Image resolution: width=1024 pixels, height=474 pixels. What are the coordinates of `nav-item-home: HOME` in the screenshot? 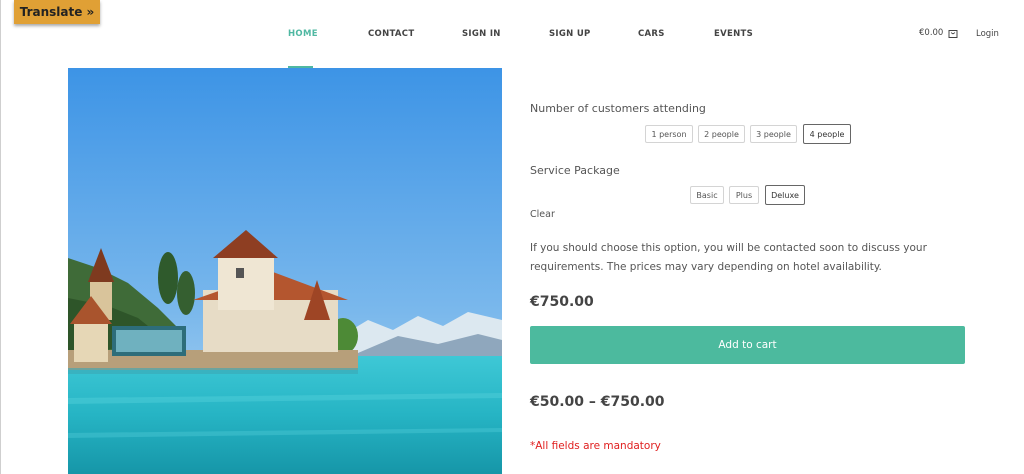 It's located at (303, 34).